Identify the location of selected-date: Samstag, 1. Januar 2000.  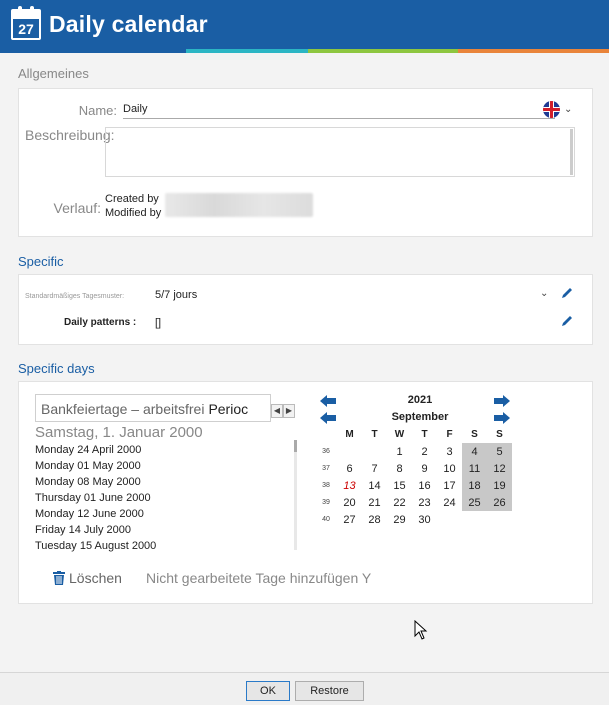
(119, 432).